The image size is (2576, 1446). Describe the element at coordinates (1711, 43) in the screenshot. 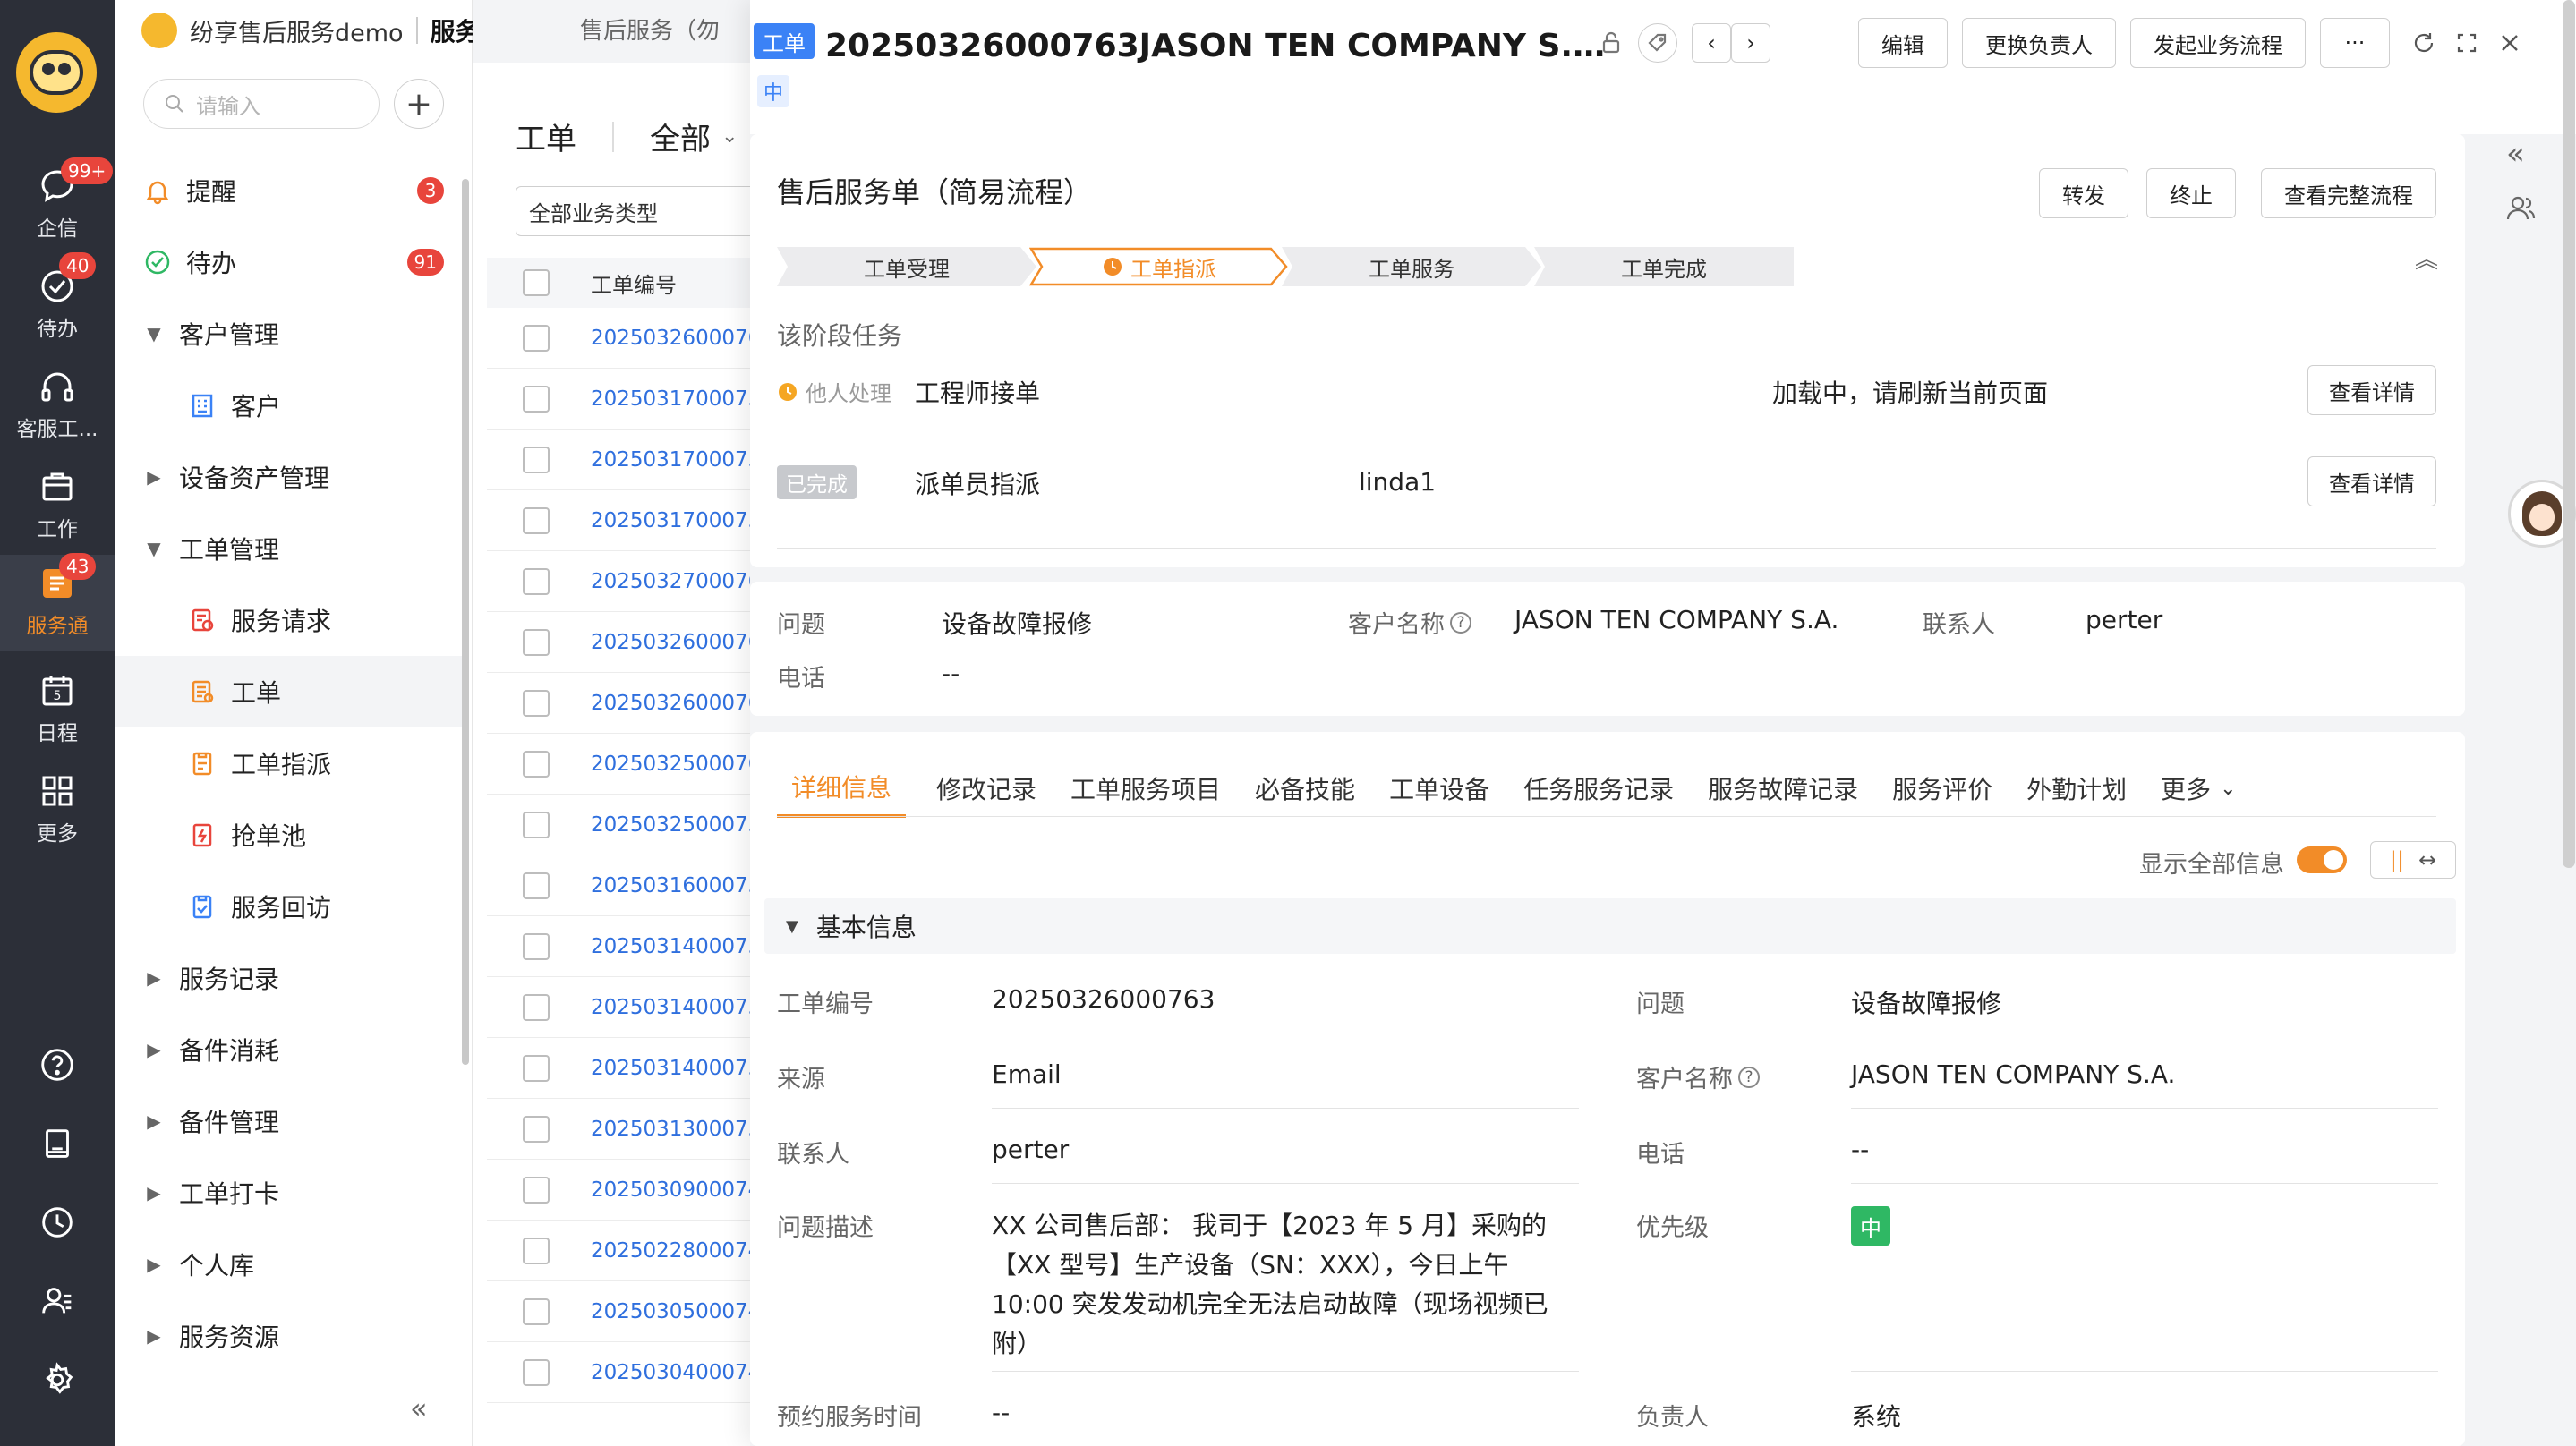

I see `prev-record-button: ‹` at that location.